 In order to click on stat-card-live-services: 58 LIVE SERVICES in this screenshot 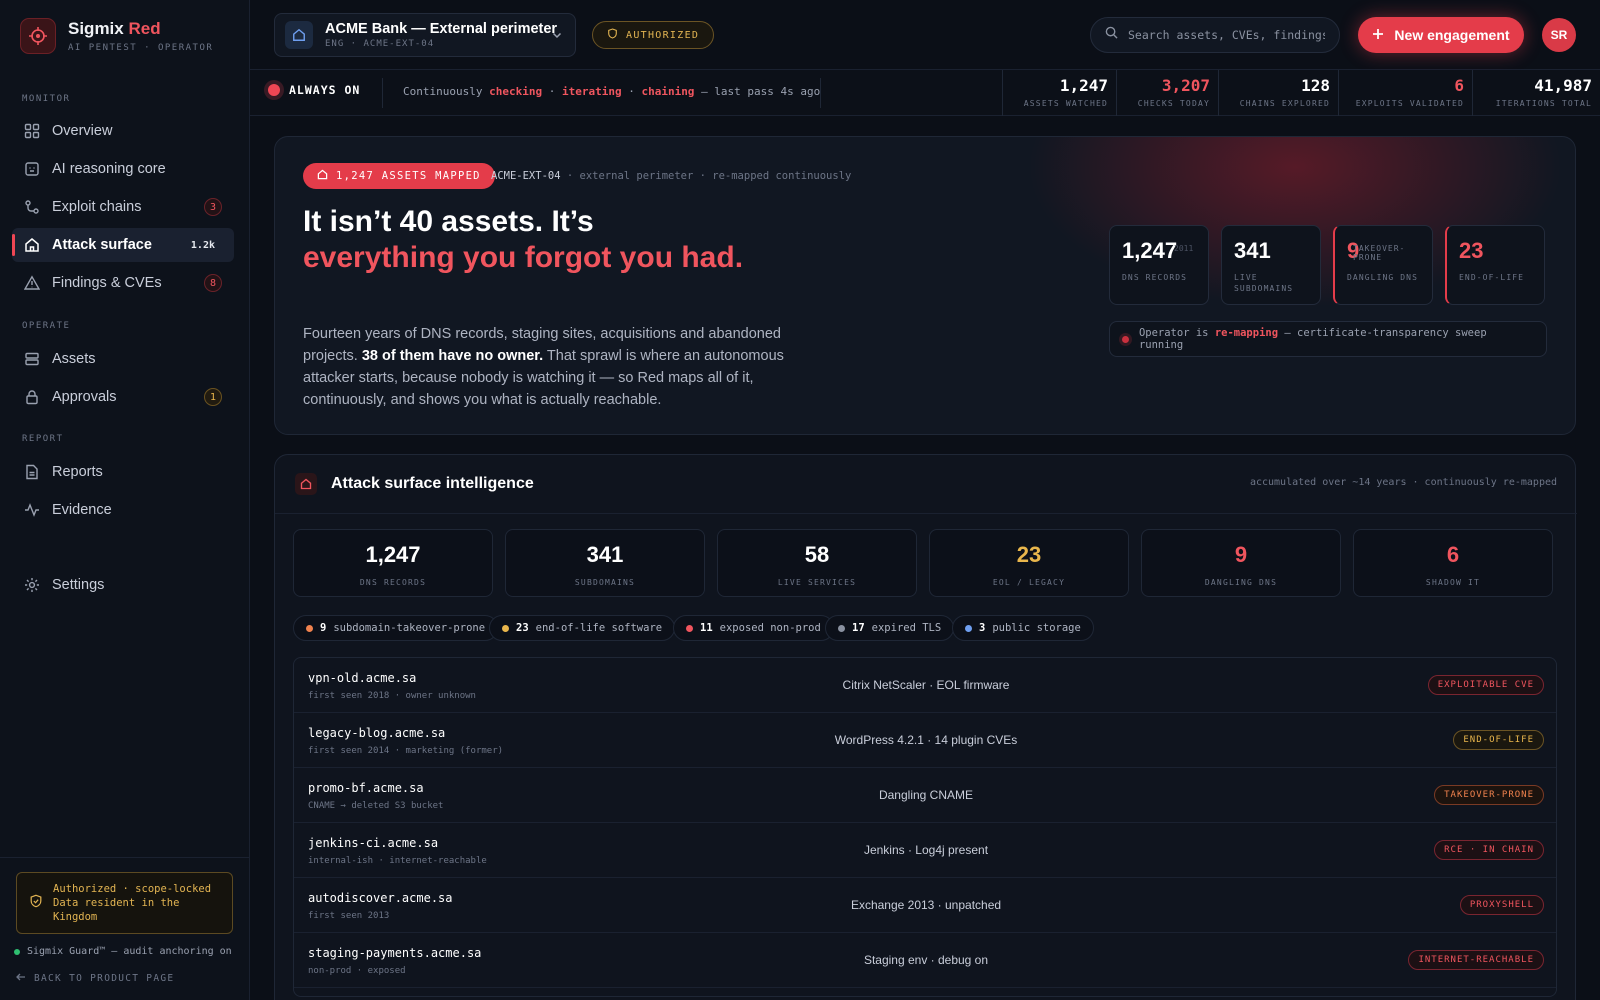, I will do `click(817, 563)`.